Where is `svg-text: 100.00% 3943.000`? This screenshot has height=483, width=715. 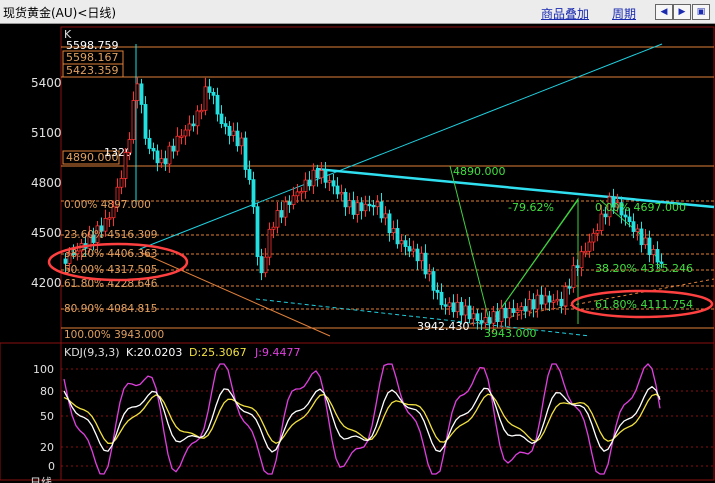
svg-text: 100.00% 3943.000 is located at coordinates (114, 335).